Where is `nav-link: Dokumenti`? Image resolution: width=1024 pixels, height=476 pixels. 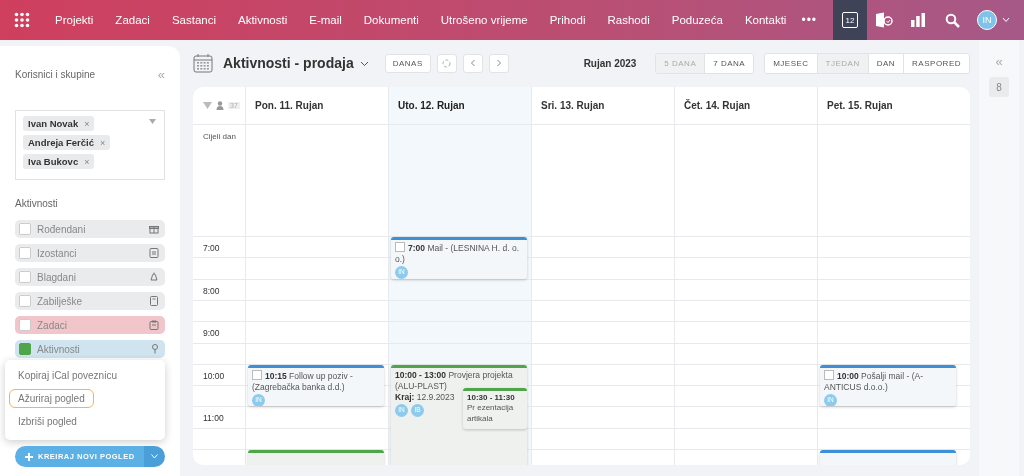
nav-link: Dokumenti is located at coordinates (391, 20).